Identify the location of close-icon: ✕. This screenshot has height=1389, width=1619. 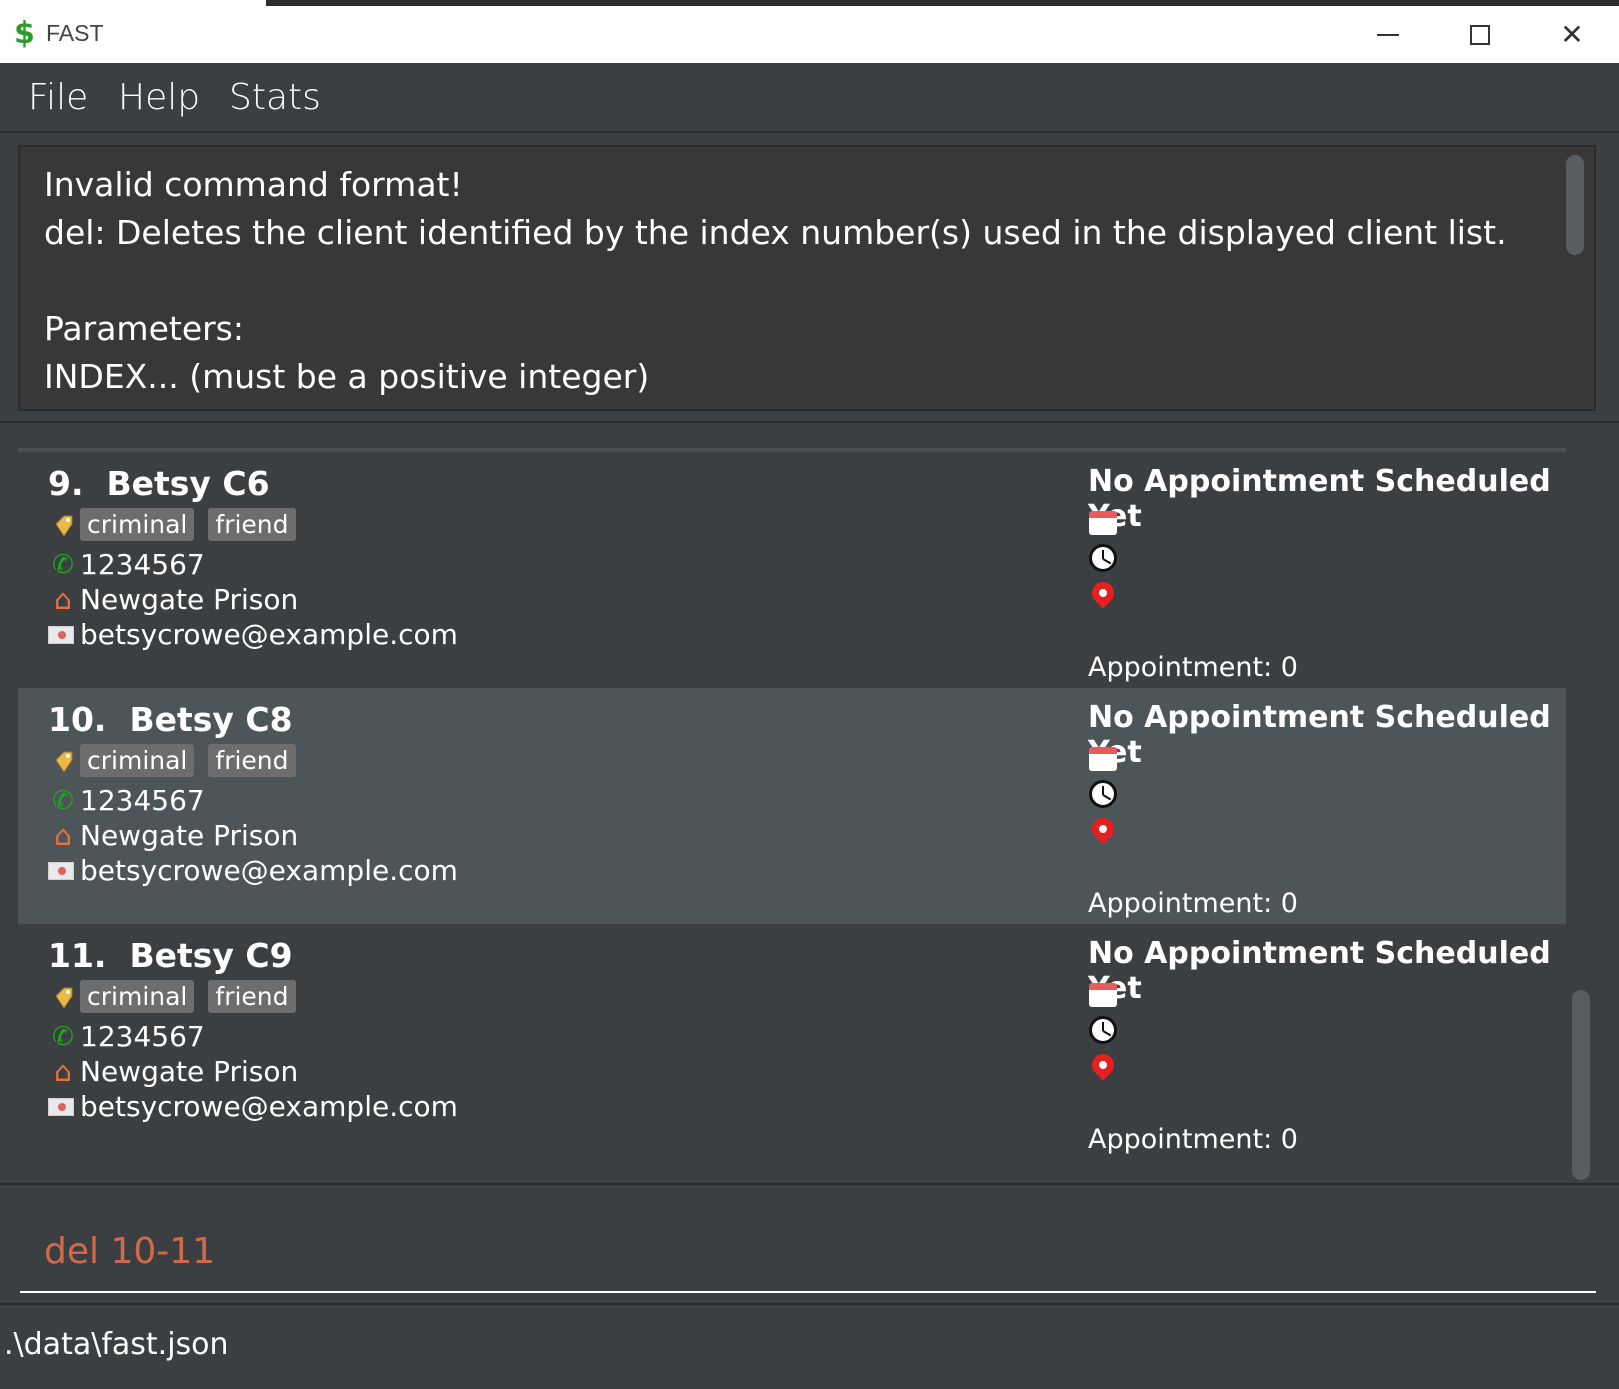
(1572, 34).